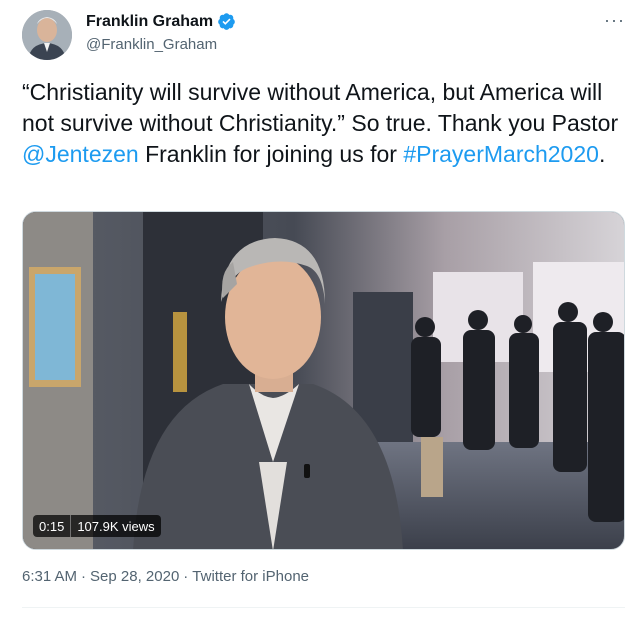 The height and width of the screenshot is (626, 639). Describe the element at coordinates (116, 526) in the screenshot. I see `video-views: 107.9K views` at that location.